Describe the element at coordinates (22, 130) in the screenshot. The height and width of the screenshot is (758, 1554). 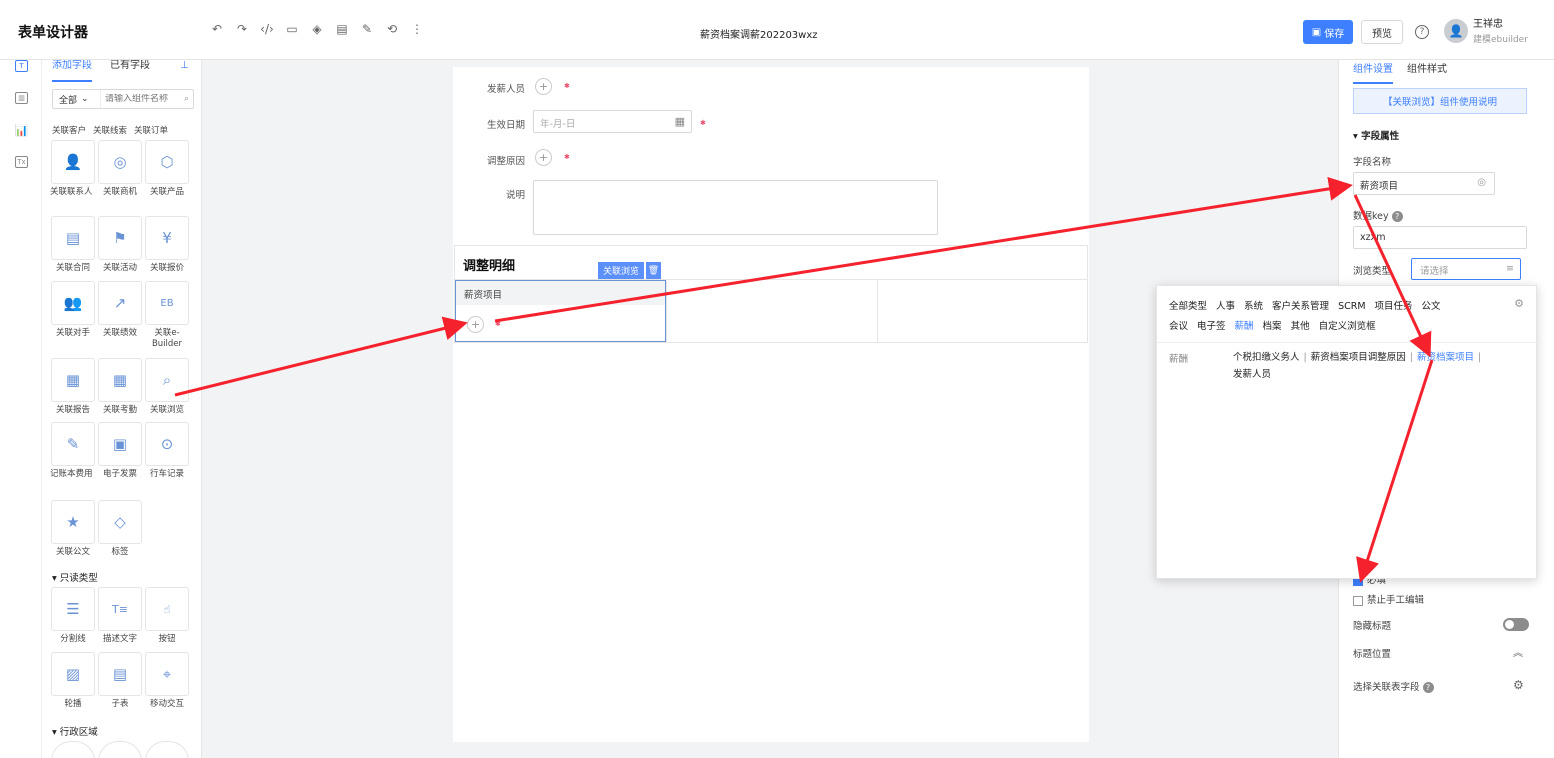
I see `chart-icon: 📊` at that location.